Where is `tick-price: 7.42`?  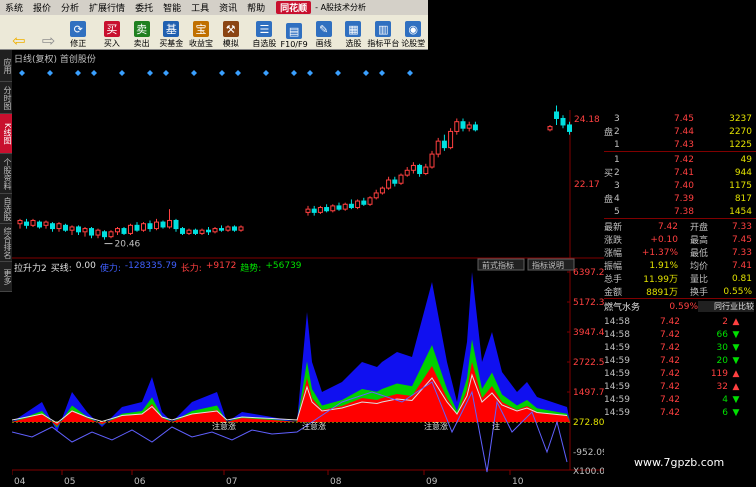
tick-price: 7.42 is located at coordinates (669, 334).